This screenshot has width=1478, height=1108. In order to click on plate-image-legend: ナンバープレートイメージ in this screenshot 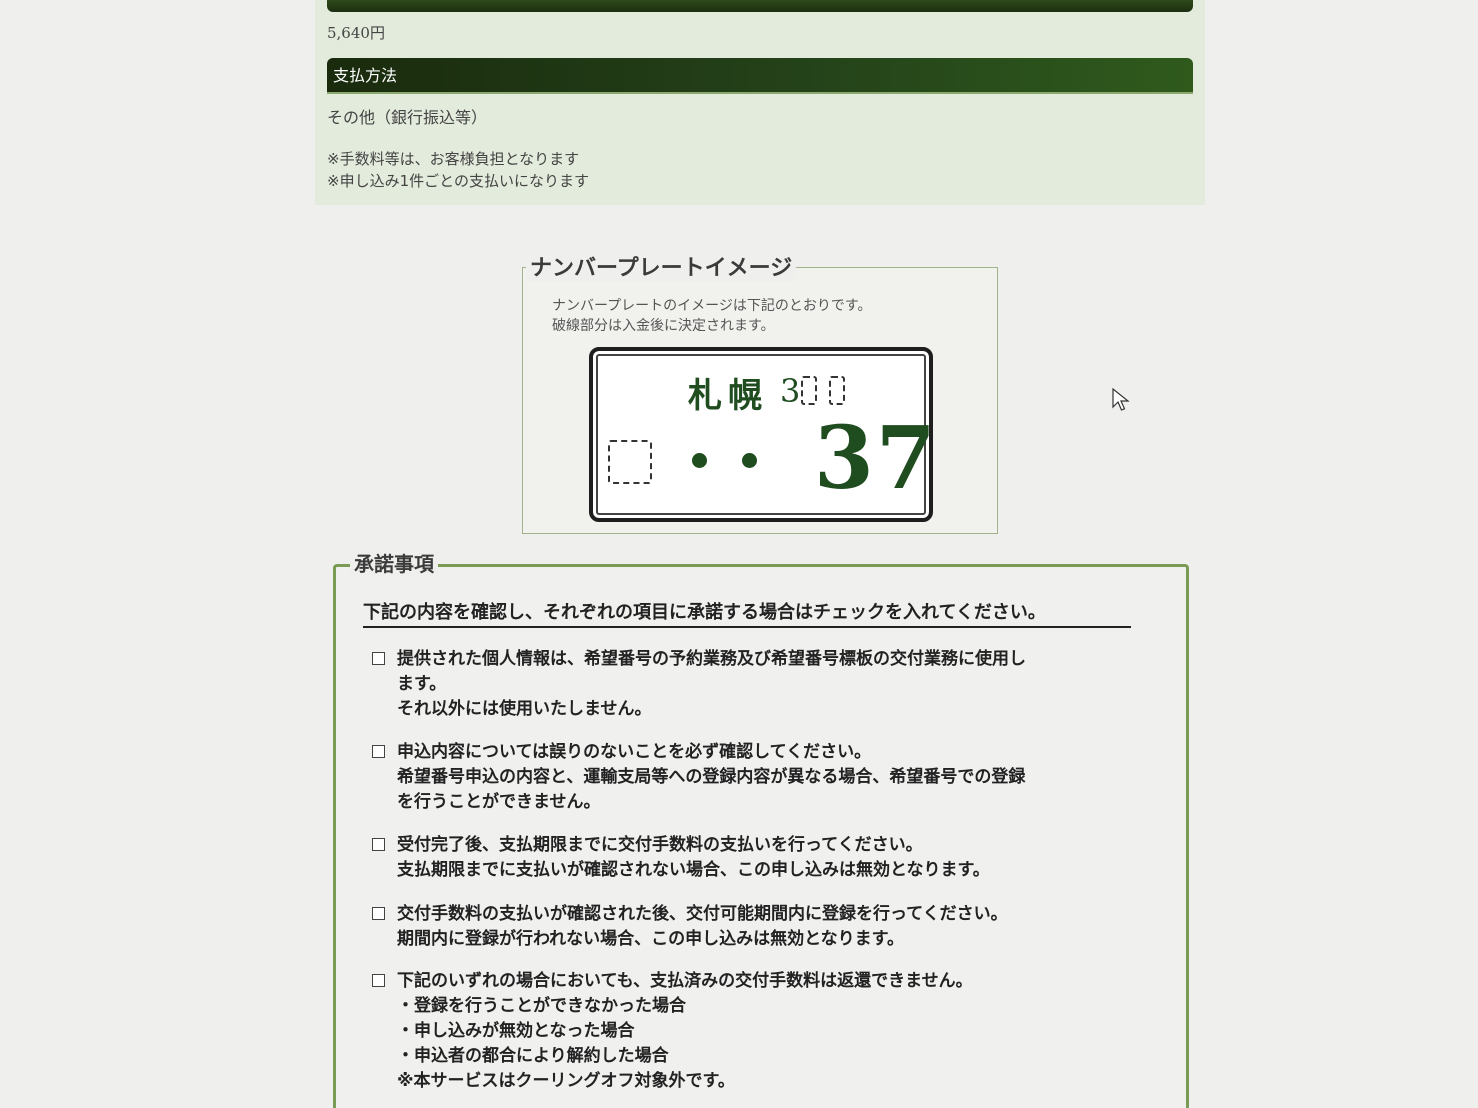, I will do `click(661, 266)`.